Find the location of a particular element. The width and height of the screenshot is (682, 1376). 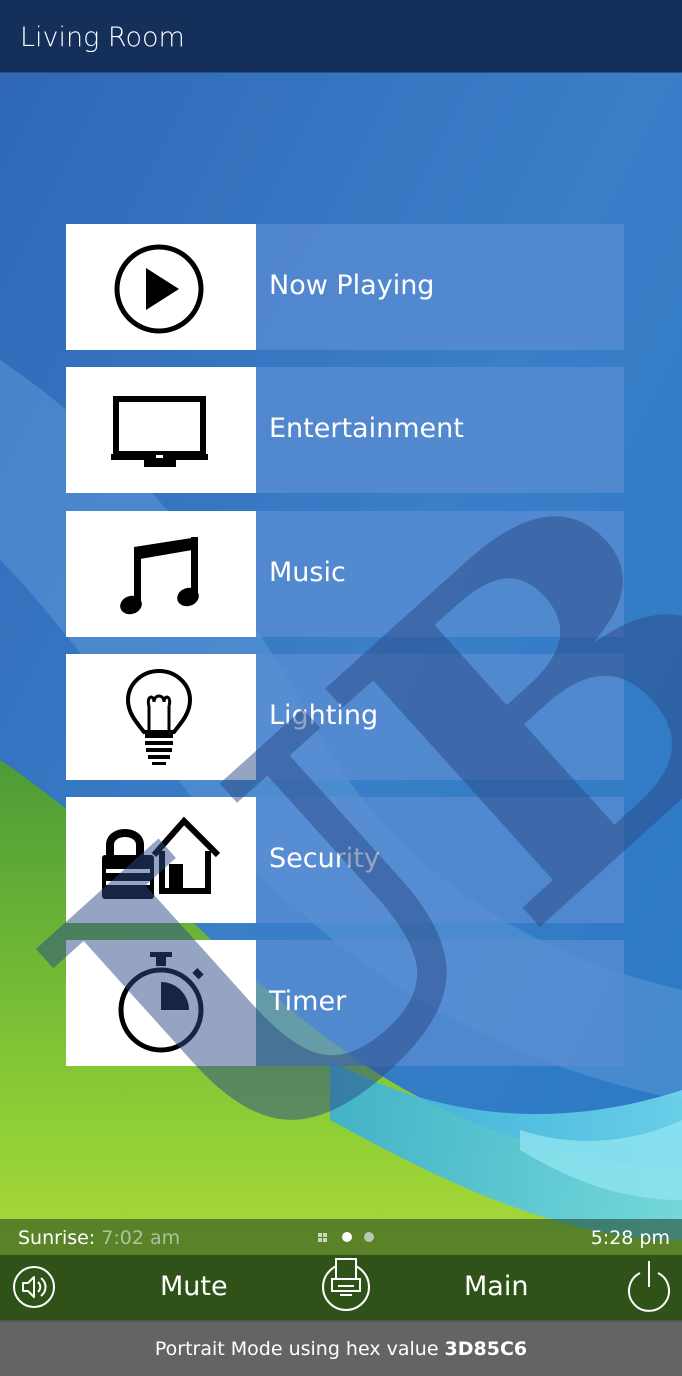

menu-item-now-playing: Now Playing is located at coordinates (345, 287).